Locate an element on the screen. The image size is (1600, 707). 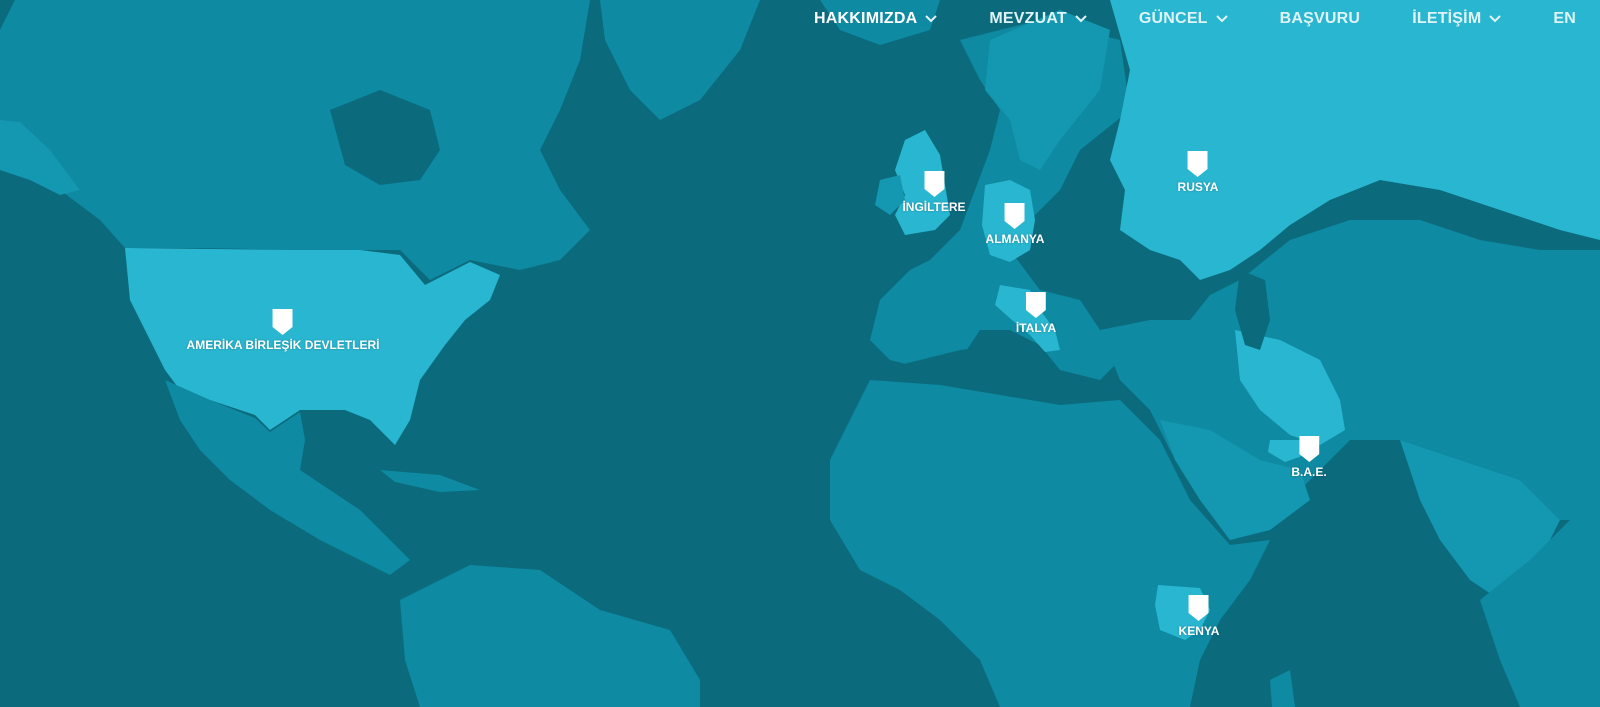
nav-label-hakkimizda: HAKKIMIZDA is located at coordinates (866, 18).